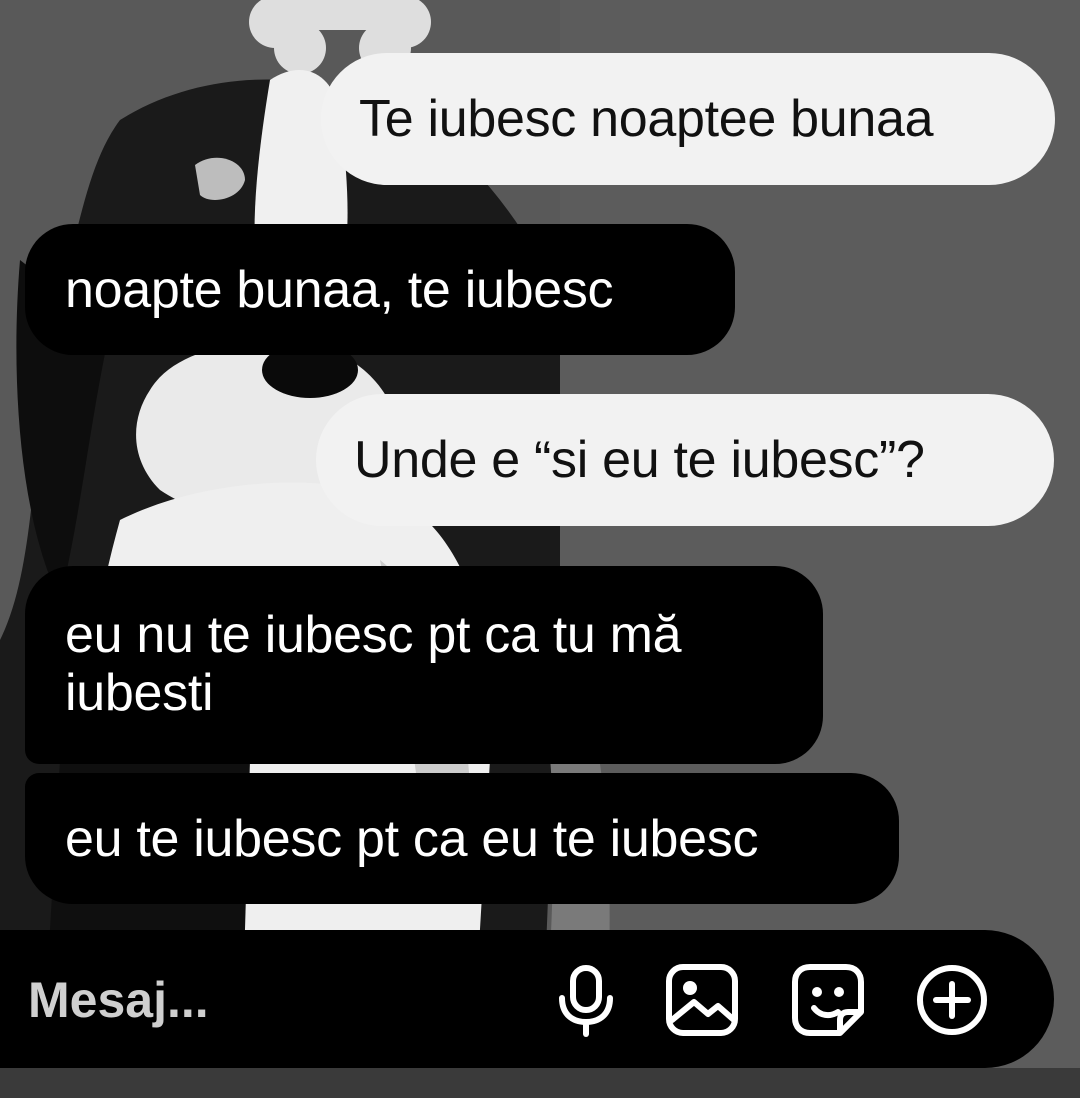 This screenshot has width=1080, height=1098. Describe the element at coordinates (424, 665) in the screenshot. I see `incoming-message: eu nu te iubesc pt ca tu mă iubesti` at that location.